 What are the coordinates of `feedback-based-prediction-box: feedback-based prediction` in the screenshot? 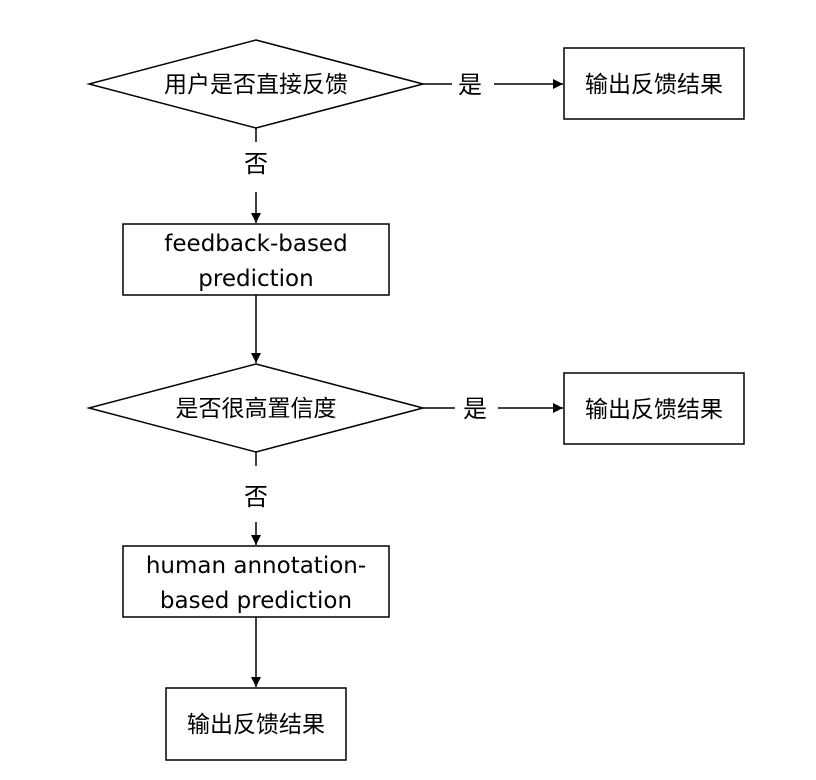 It's located at (256, 259).